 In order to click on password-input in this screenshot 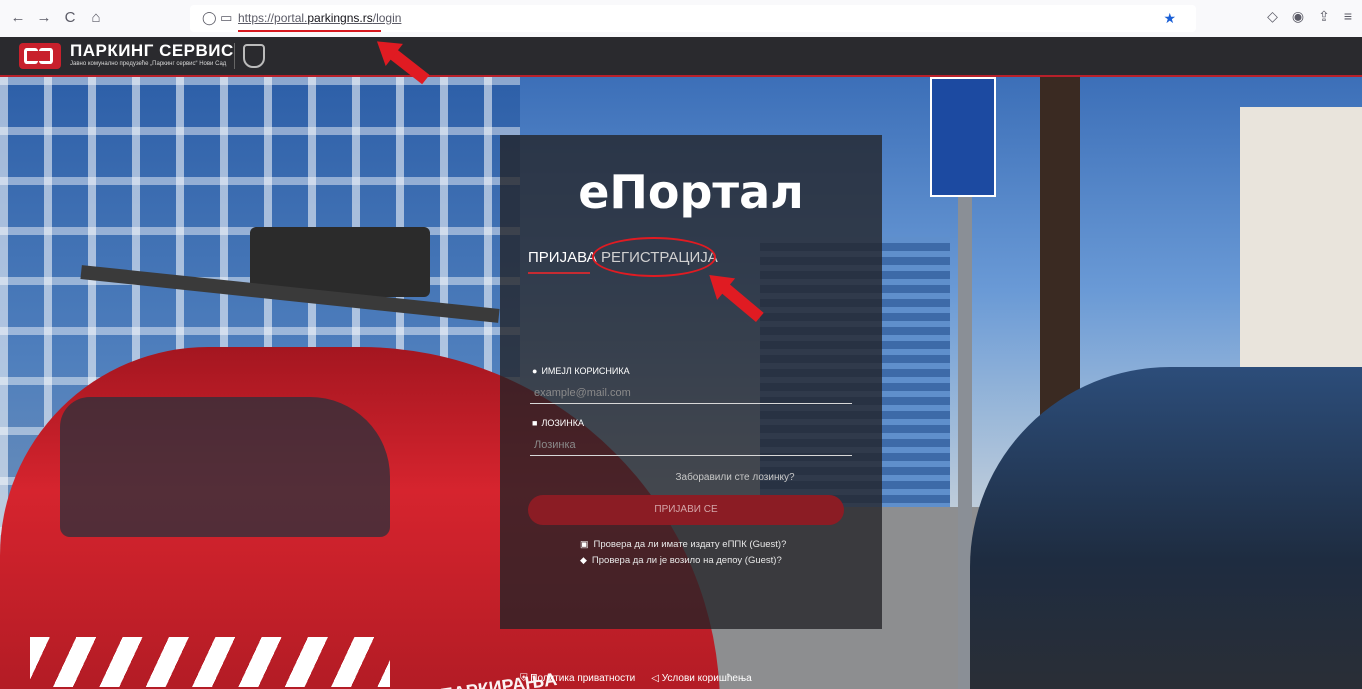, I will do `click(691, 445)`.